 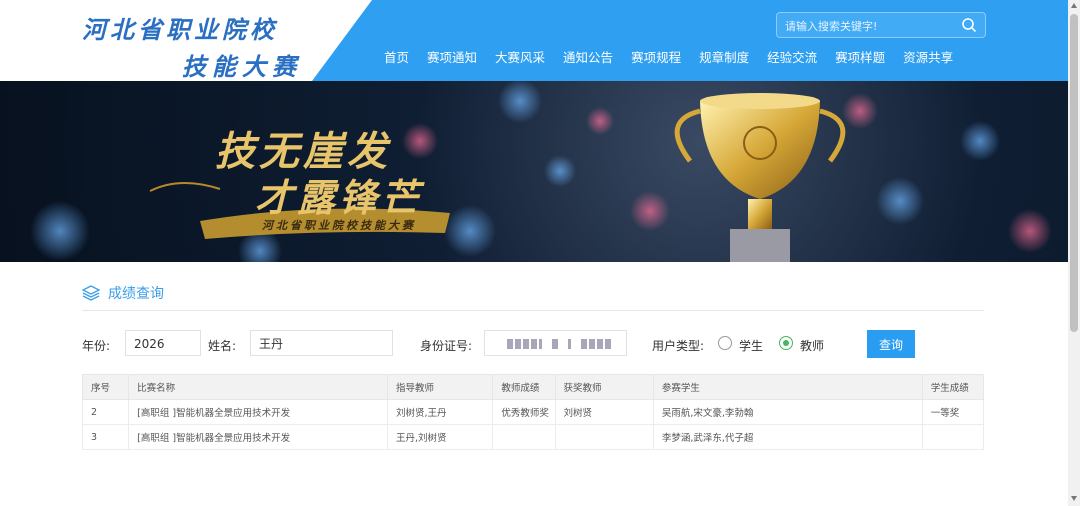 What do you see at coordinates (812, 346) in the screenshot?
I see `radio-teacher-label: 教师` at bounding box center [812, 346].